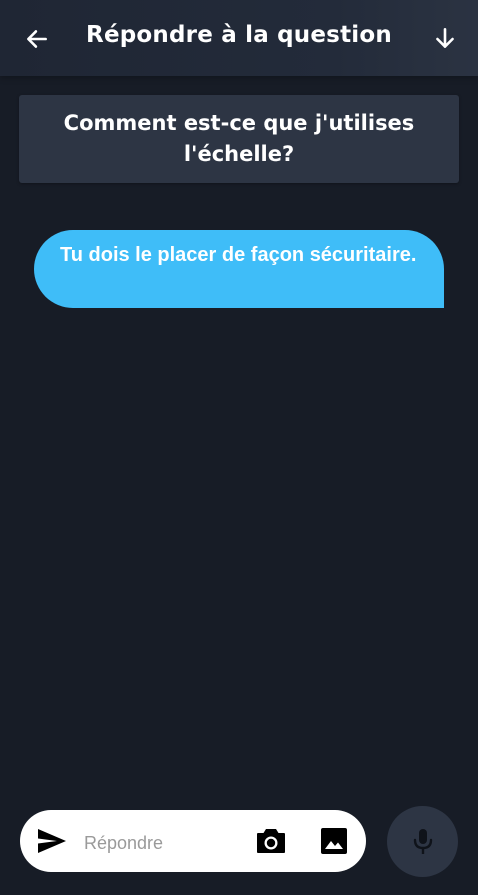 This screenshot has height=895, width=478. I want to click on page-title: Répondre à la question, so click(239, 35).